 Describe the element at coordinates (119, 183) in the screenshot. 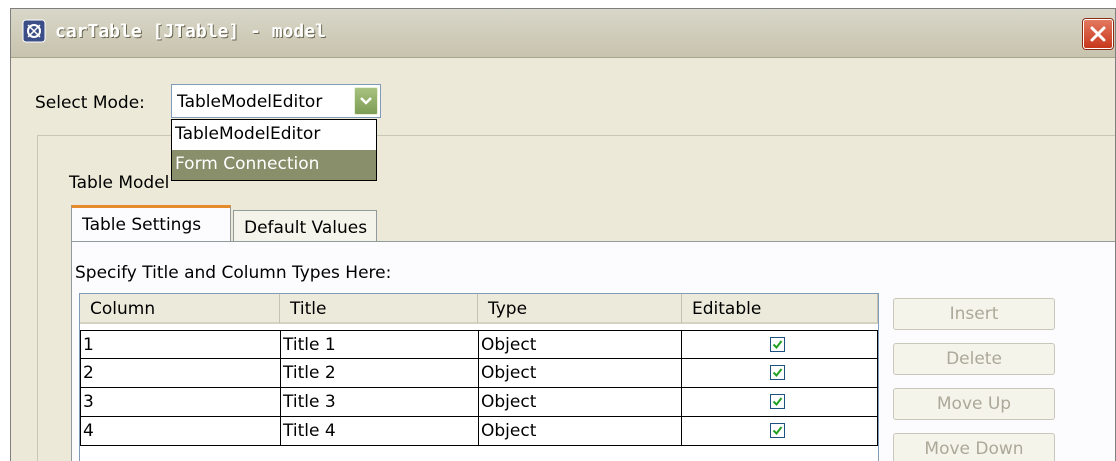

I see `table-model-label: Table Model` at that location.